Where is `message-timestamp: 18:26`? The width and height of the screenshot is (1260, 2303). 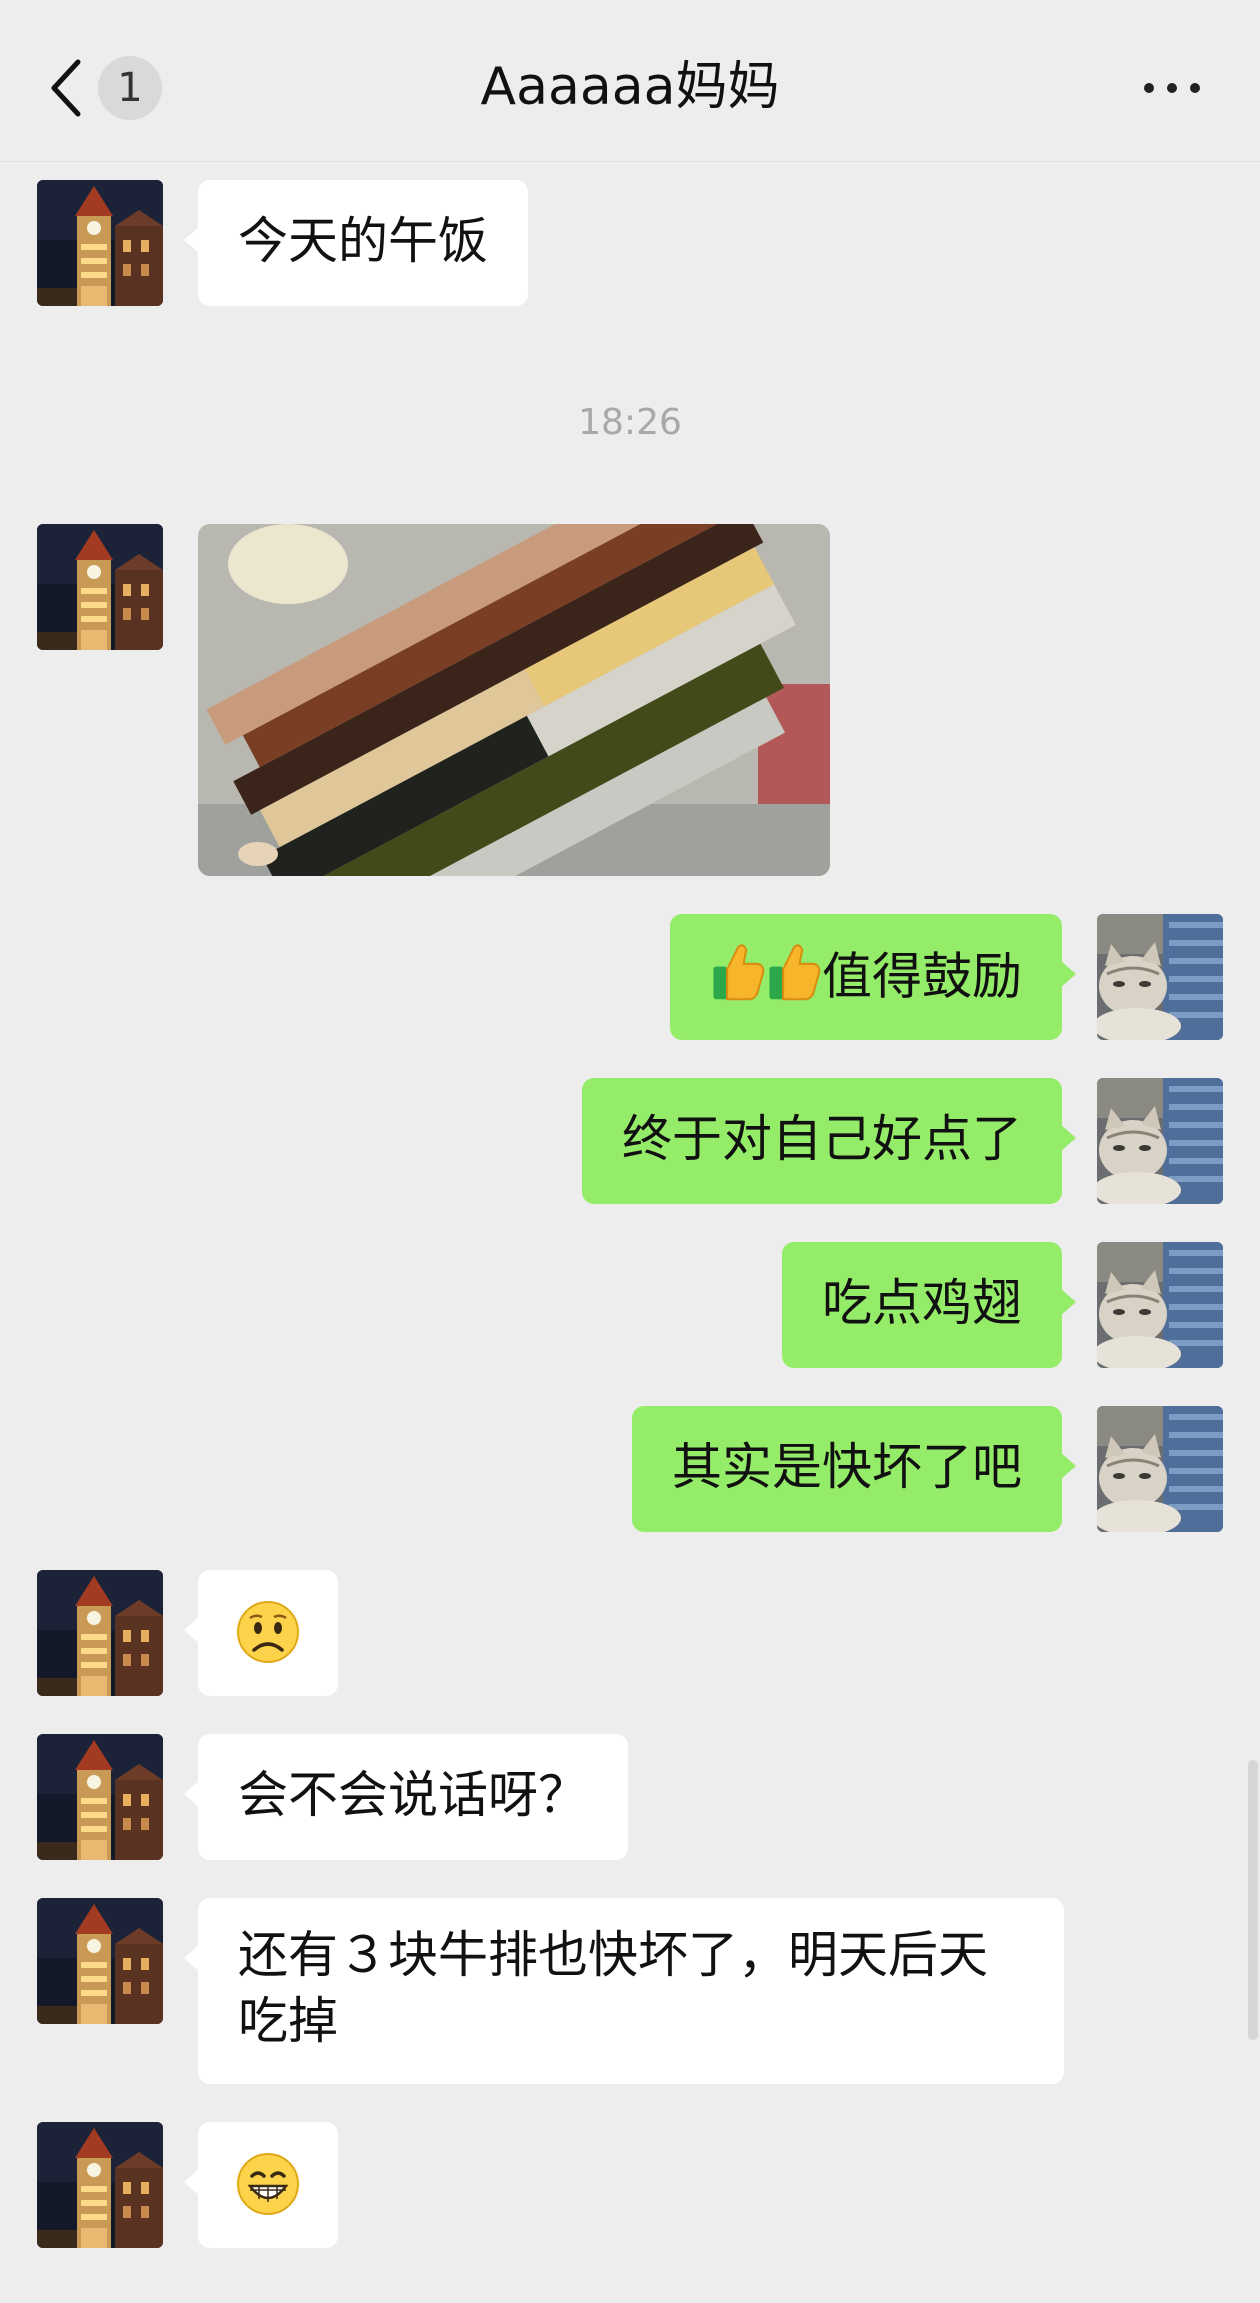
message-timestamp: 18:26 is located at coordinates (630, 422).